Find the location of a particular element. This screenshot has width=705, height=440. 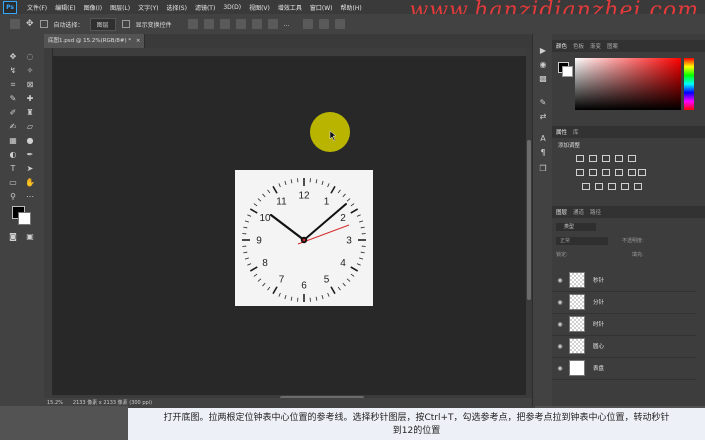

auto-select-dropdown: 图层 is located at coordinates (102, 24).